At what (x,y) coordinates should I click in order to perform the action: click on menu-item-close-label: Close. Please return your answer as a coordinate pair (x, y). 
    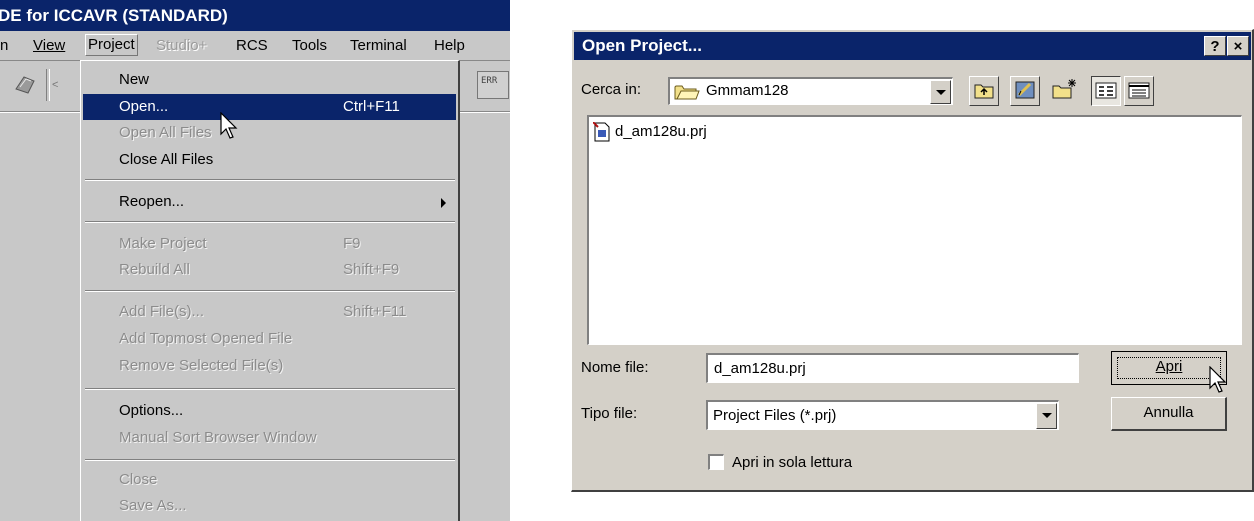
    Looking at the image, I should click on (138, 479).